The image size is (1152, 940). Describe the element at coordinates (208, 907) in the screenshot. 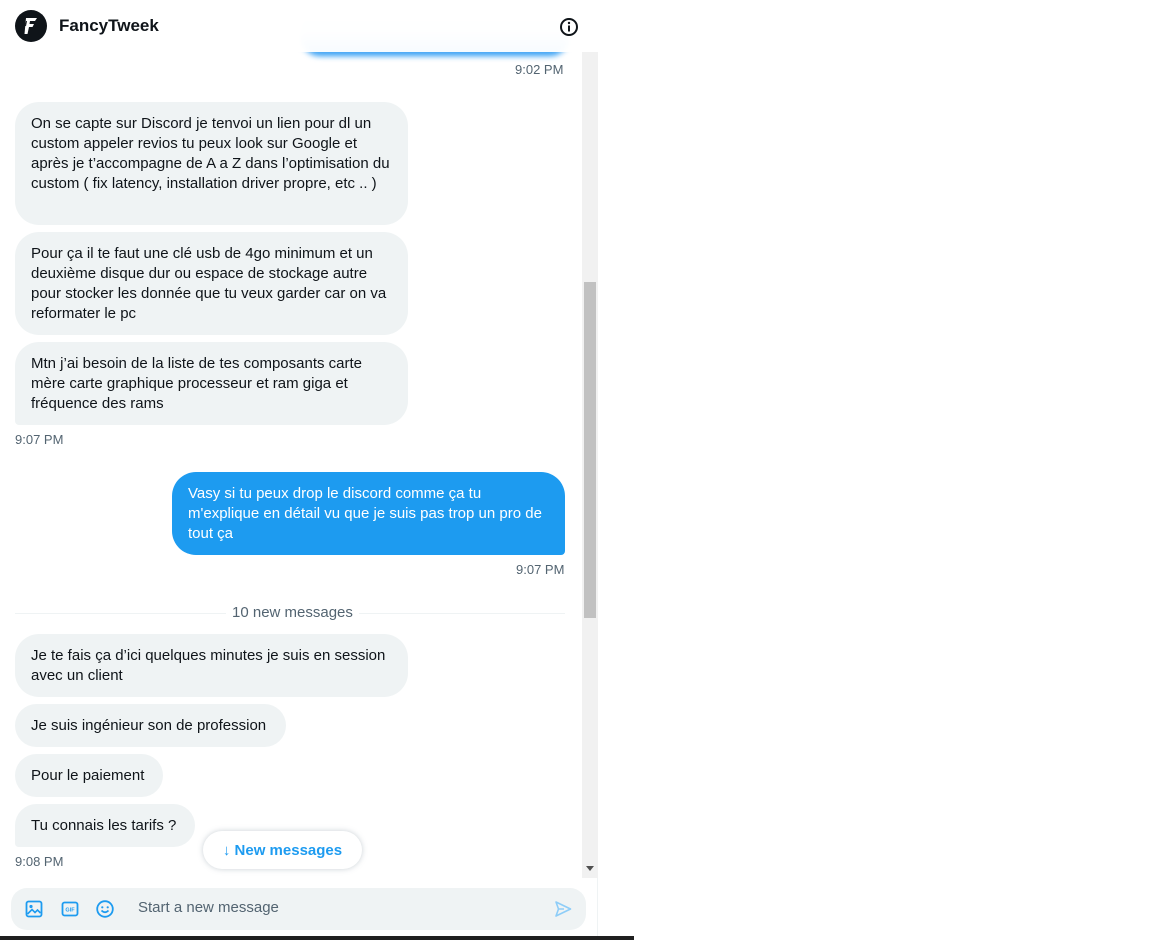

I see `message-input: Start a new message` at that location.